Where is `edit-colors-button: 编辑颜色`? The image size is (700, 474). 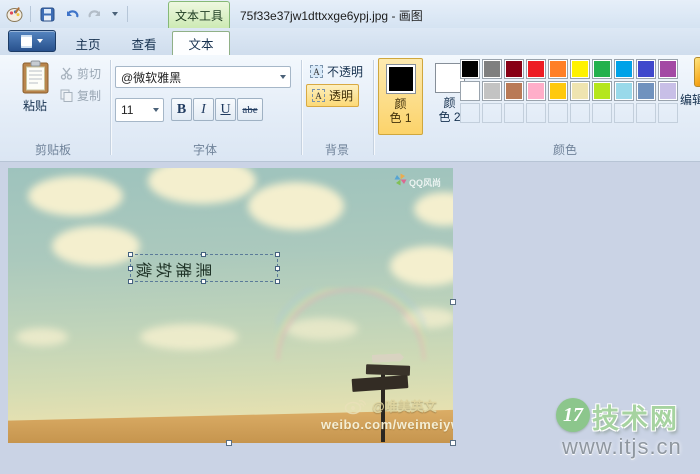
edit-colors-button: 编辑颜色 is located at coordinates (690, 82).